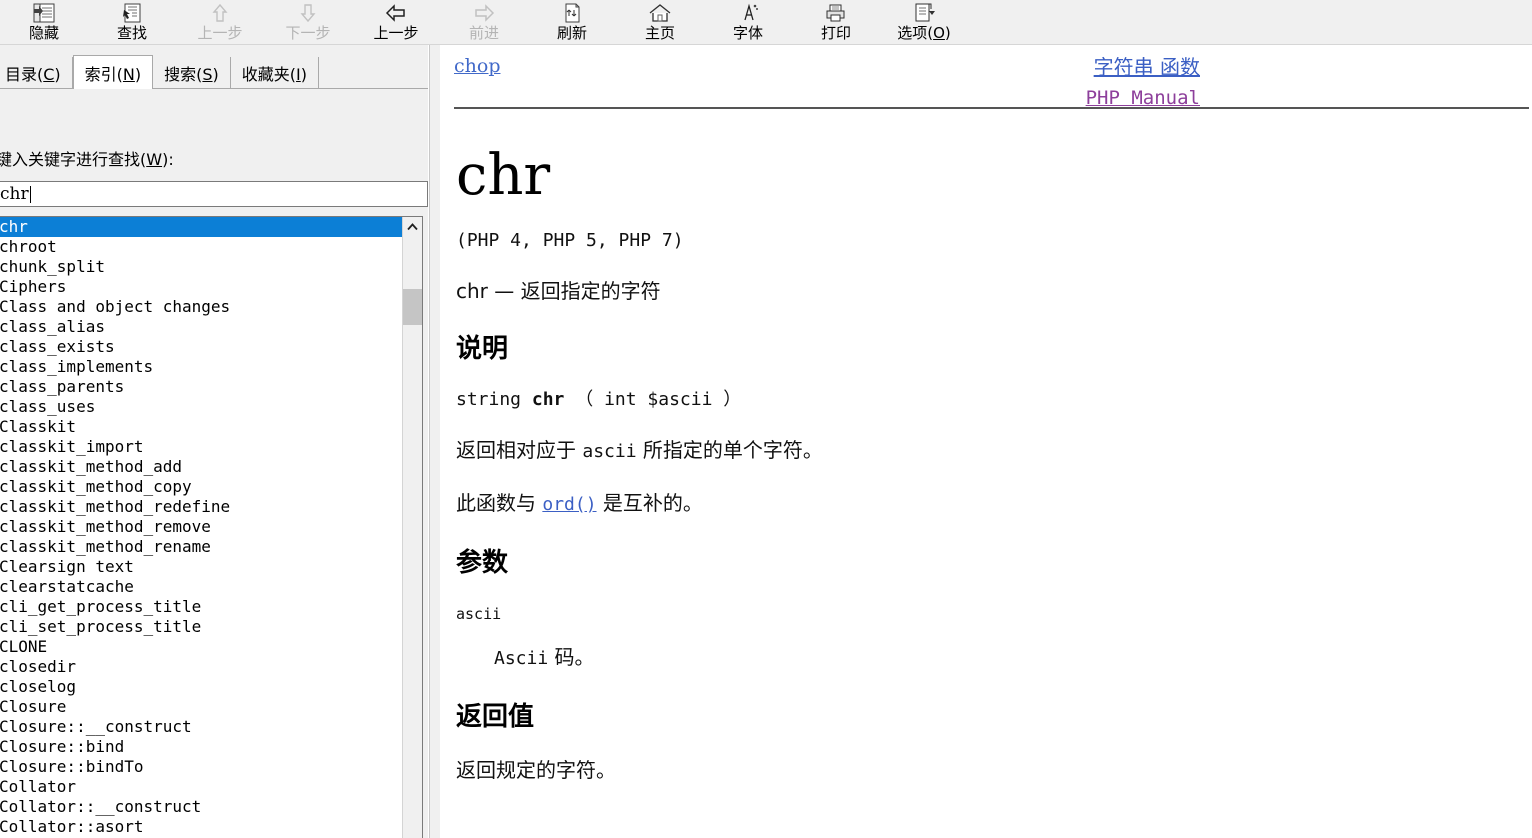 This screenshot has width=1532, height=838. I want to click on index-list-item: Closure::__construct, so click(201, 727).